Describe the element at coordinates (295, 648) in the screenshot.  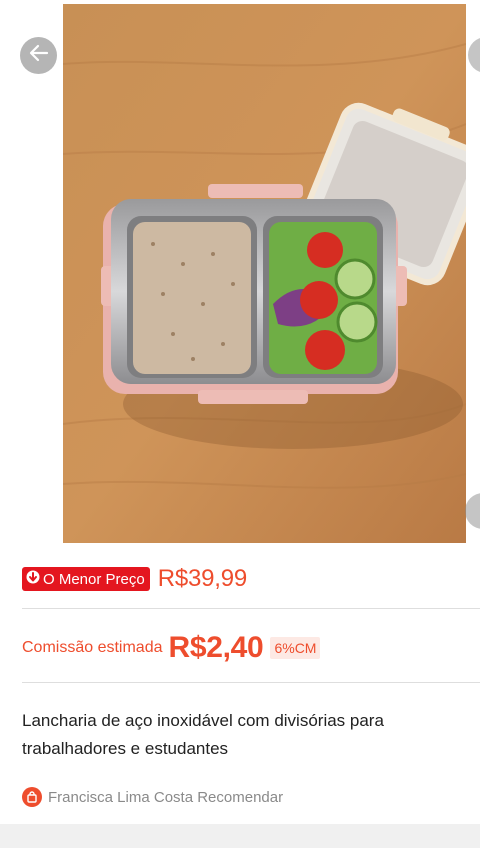
I see `commission-rate-badge: 6%CM` at that location.